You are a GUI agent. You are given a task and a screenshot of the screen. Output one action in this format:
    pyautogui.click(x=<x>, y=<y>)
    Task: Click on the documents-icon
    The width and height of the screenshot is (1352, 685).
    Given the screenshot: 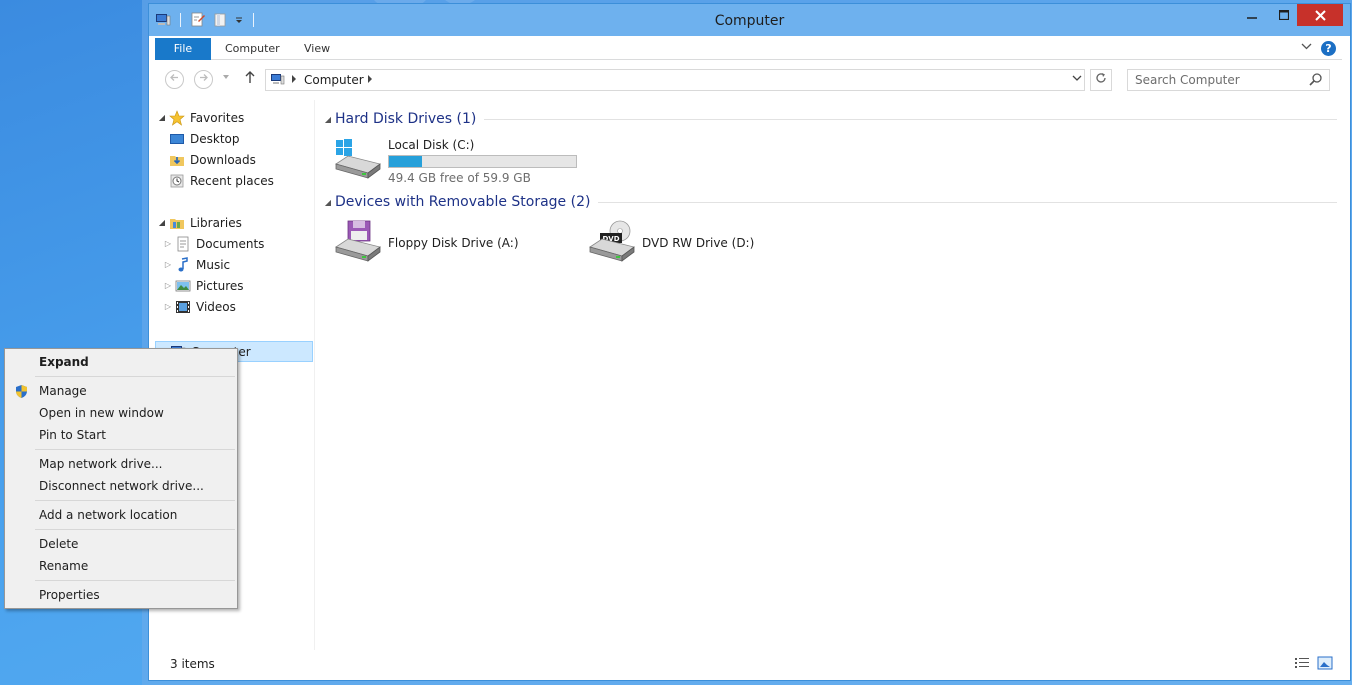 What is the action you would take?
    pyautogui.click(x=183, y=244)
    